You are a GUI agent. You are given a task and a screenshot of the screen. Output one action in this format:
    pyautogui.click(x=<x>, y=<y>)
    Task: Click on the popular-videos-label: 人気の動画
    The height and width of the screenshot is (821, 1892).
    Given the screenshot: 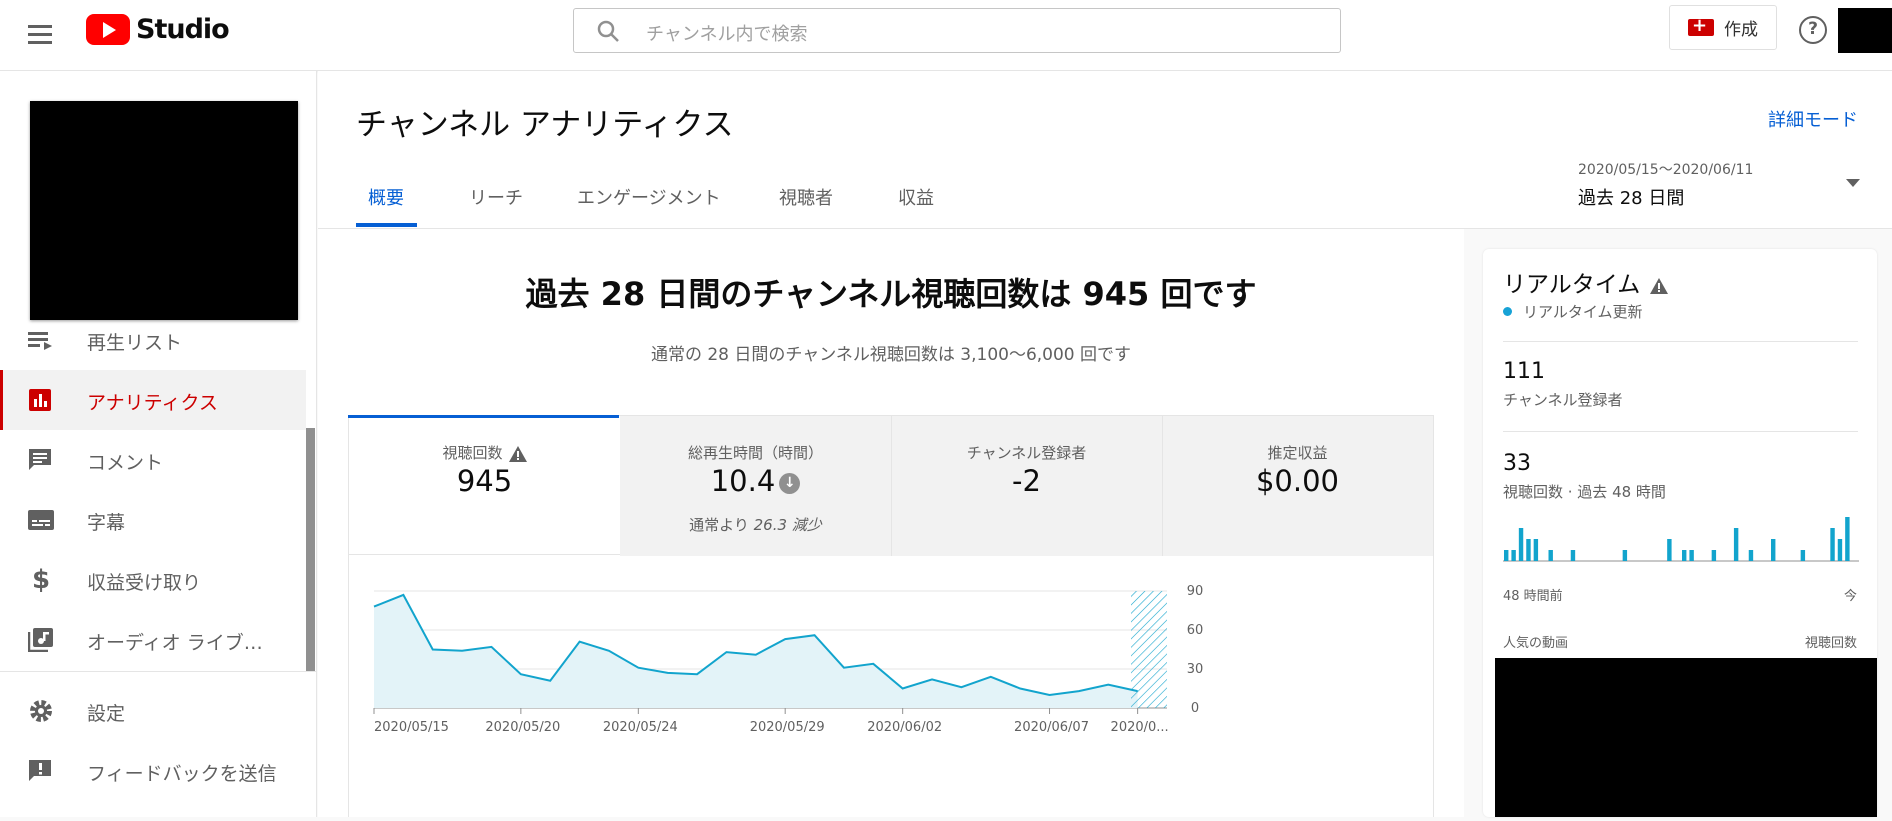 What is the action you would take?
    pyautogui.click(x=1535, y=641)
    